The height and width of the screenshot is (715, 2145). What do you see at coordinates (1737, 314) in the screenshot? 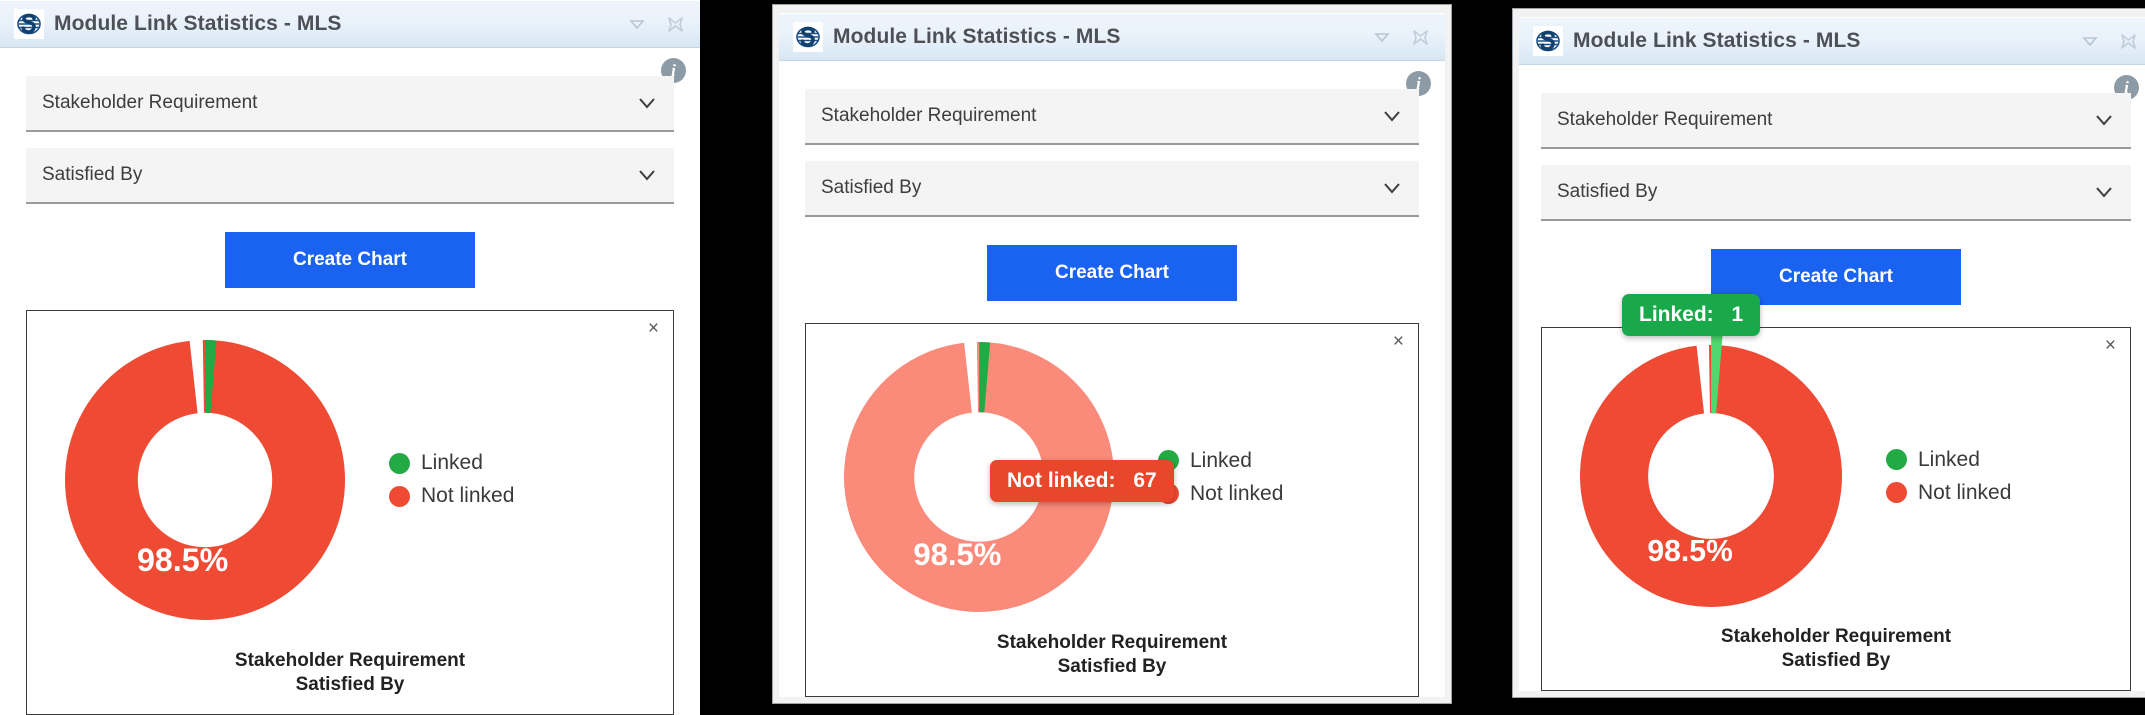
I see `tooltip-value: 1` at bounding box center [1737, 314].